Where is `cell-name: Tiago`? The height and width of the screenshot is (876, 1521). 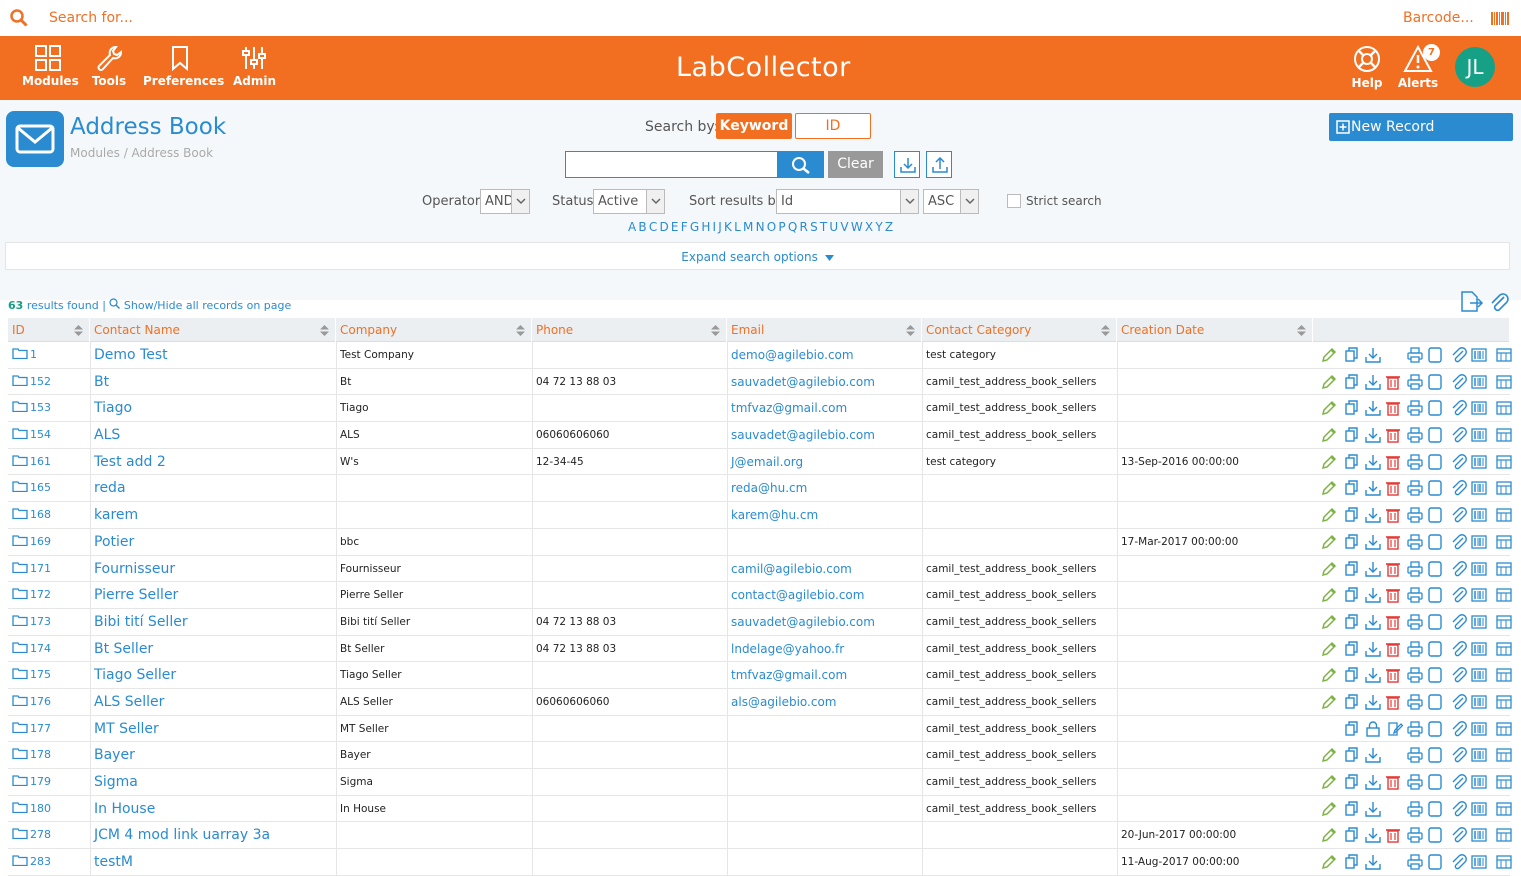 cell-name: Tiago is located at coordinates (213, 408).